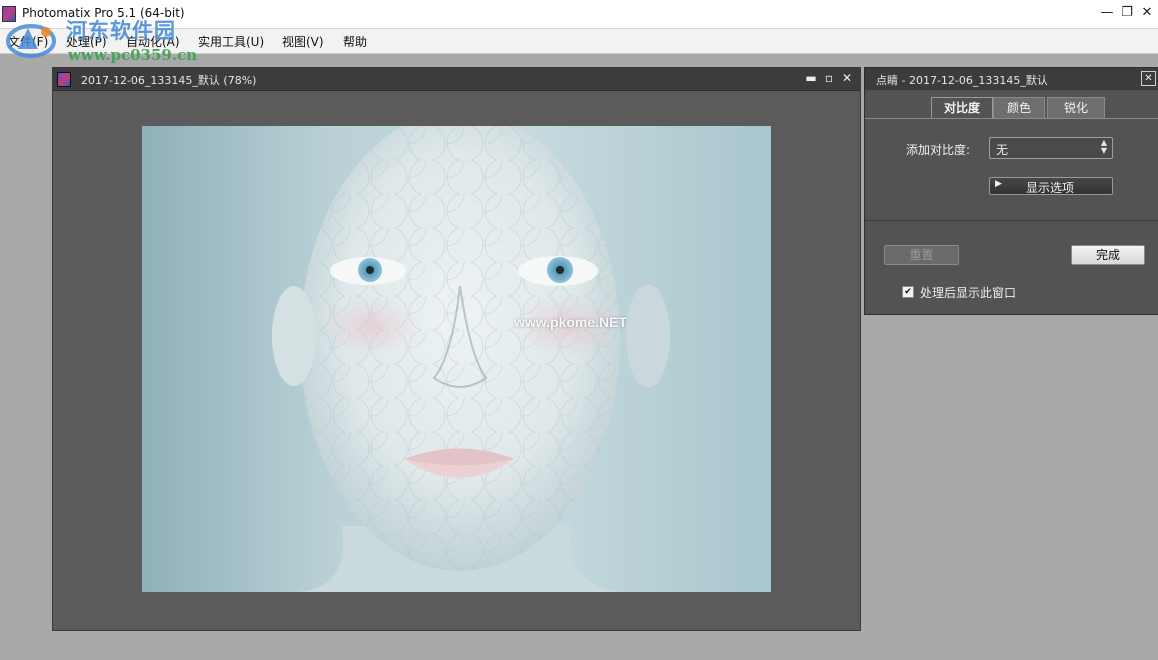  Describe the element at coordinates (1107, 13) in the screenshot. I see `minimize-button: —` at that location.